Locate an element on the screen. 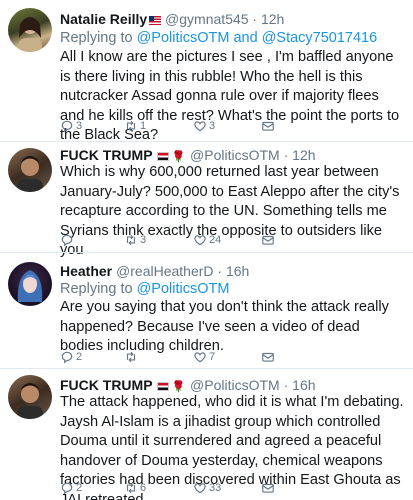 The width and height of the screenshot is (413, 500). retweet-count: 6 is located at coordinates (143, 488).